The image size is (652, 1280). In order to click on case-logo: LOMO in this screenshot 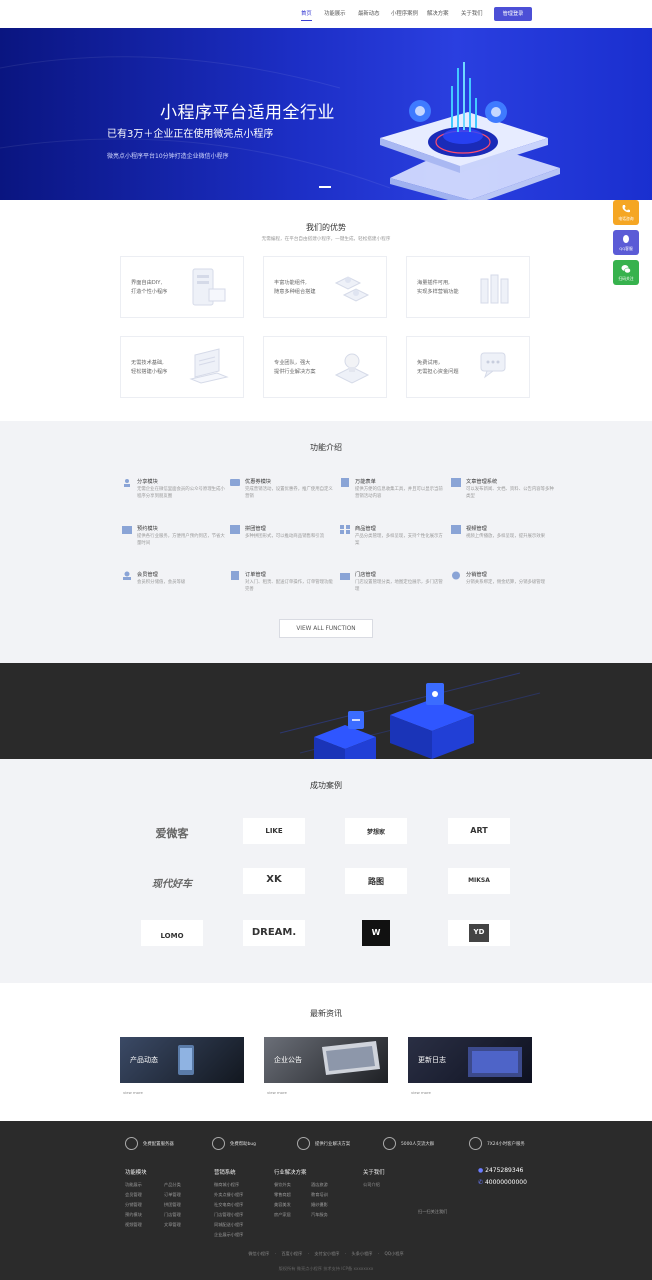, I will do `click(172, 933)`.